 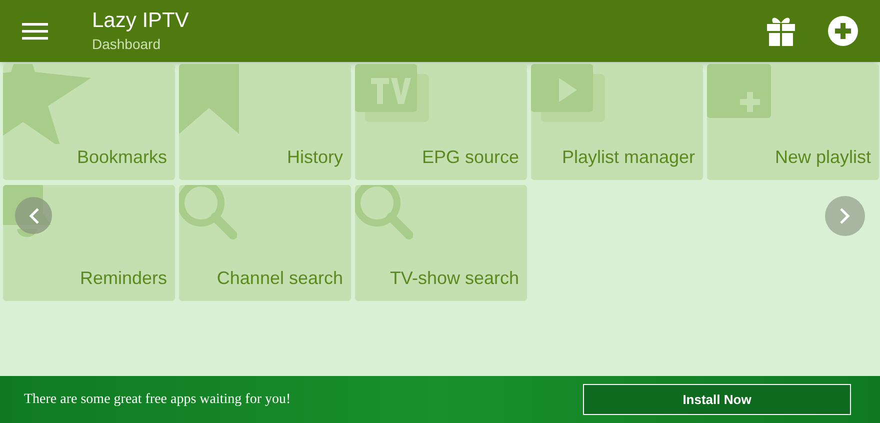 I want to click on dashboard-tile: History, so click(x=265, y=122).